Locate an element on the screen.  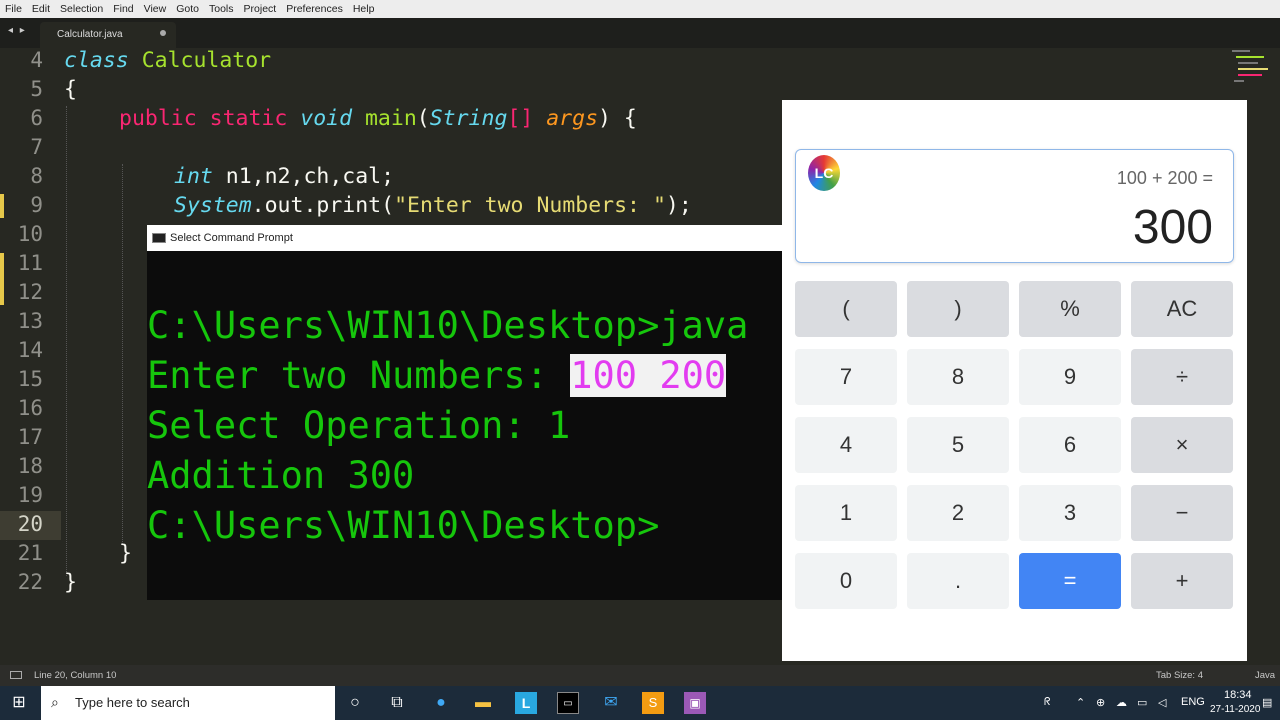
key-equals: = is located at coordinates (1070, 581).